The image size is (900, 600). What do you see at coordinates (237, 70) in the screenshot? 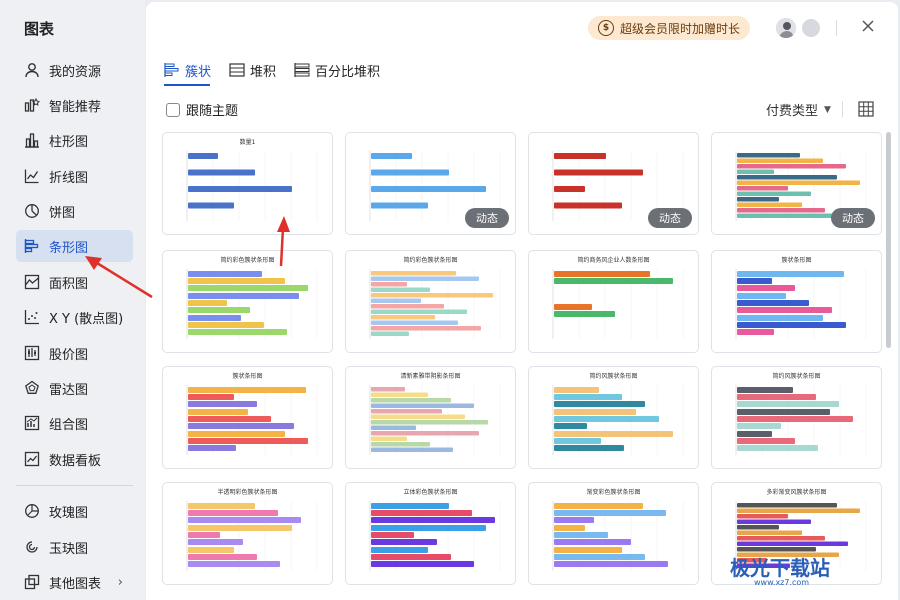
I see `stacked-bar-icon` at bounding box center [237, 70].